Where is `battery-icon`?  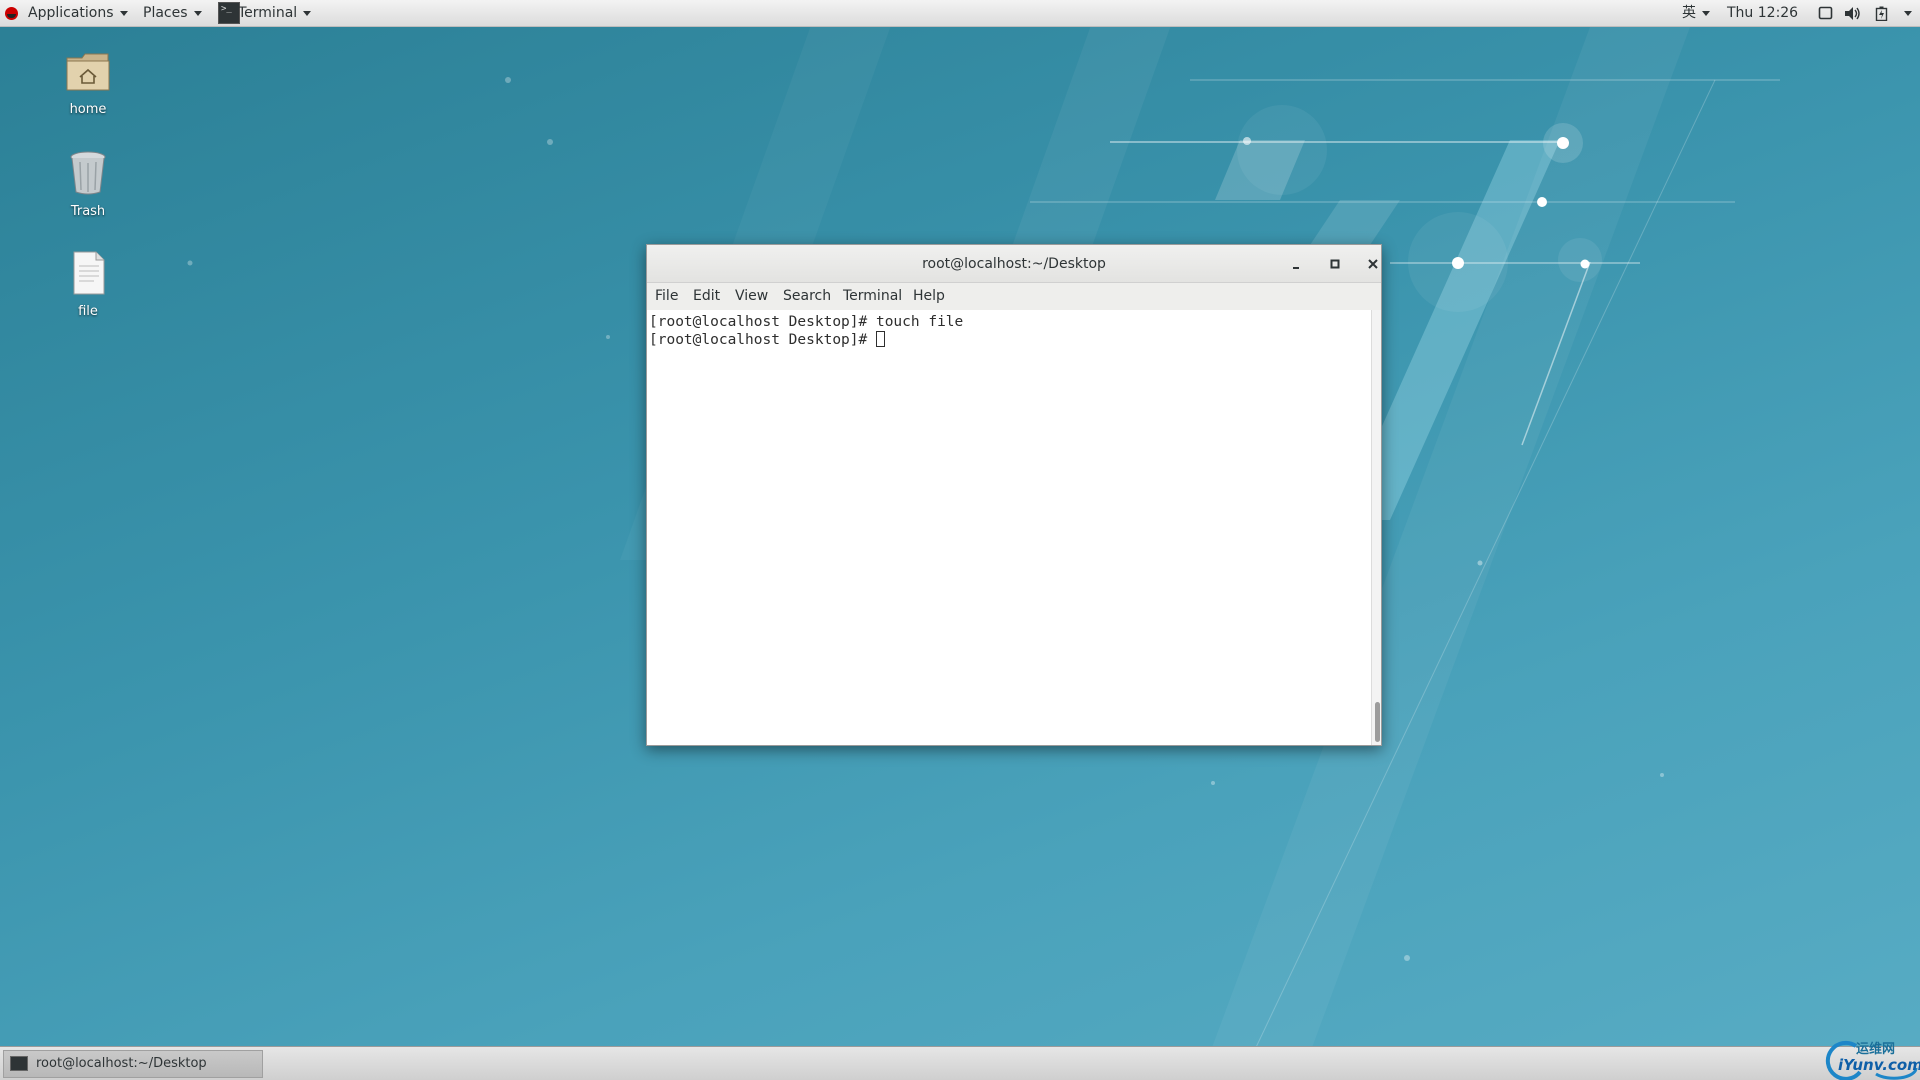 battery-icon is located at coordinates (1882, 13).